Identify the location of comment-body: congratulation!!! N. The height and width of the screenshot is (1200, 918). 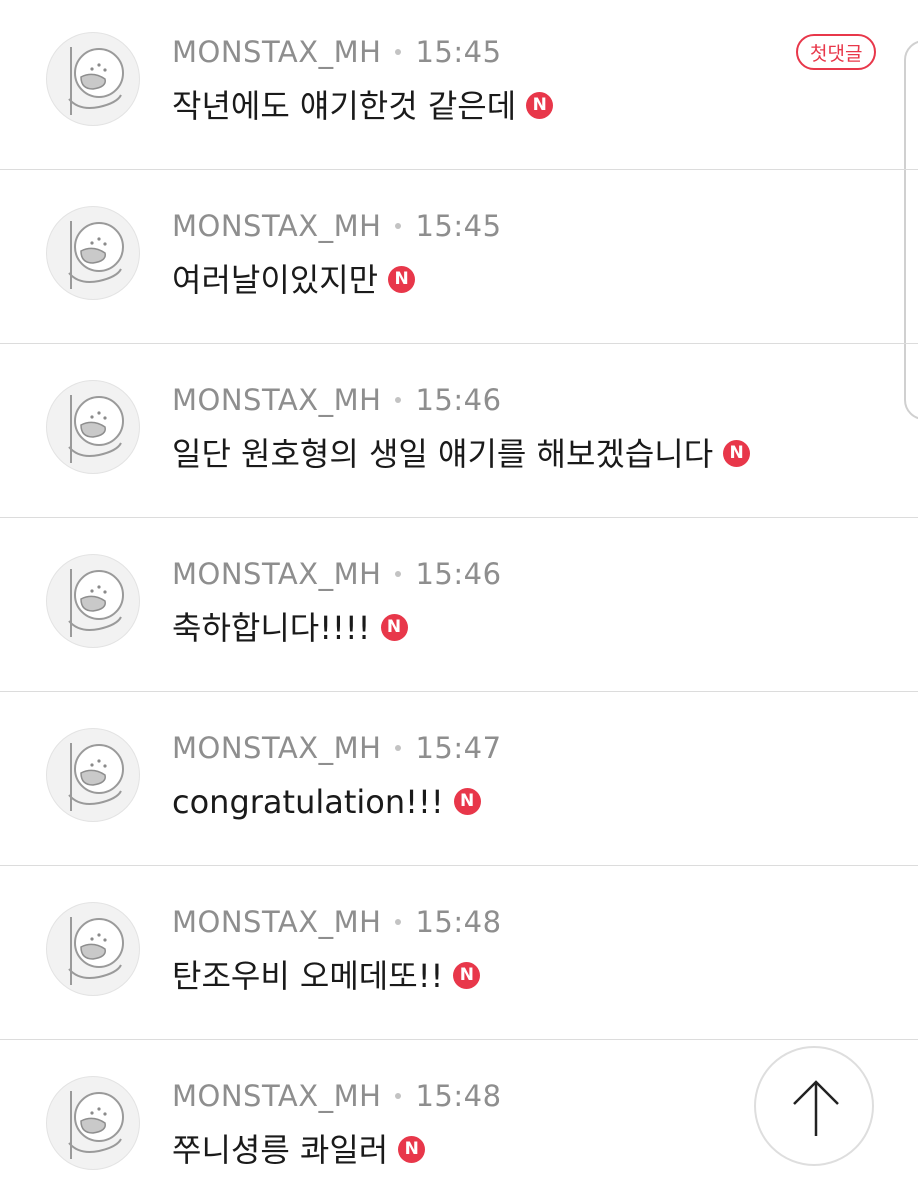
(326, 802).